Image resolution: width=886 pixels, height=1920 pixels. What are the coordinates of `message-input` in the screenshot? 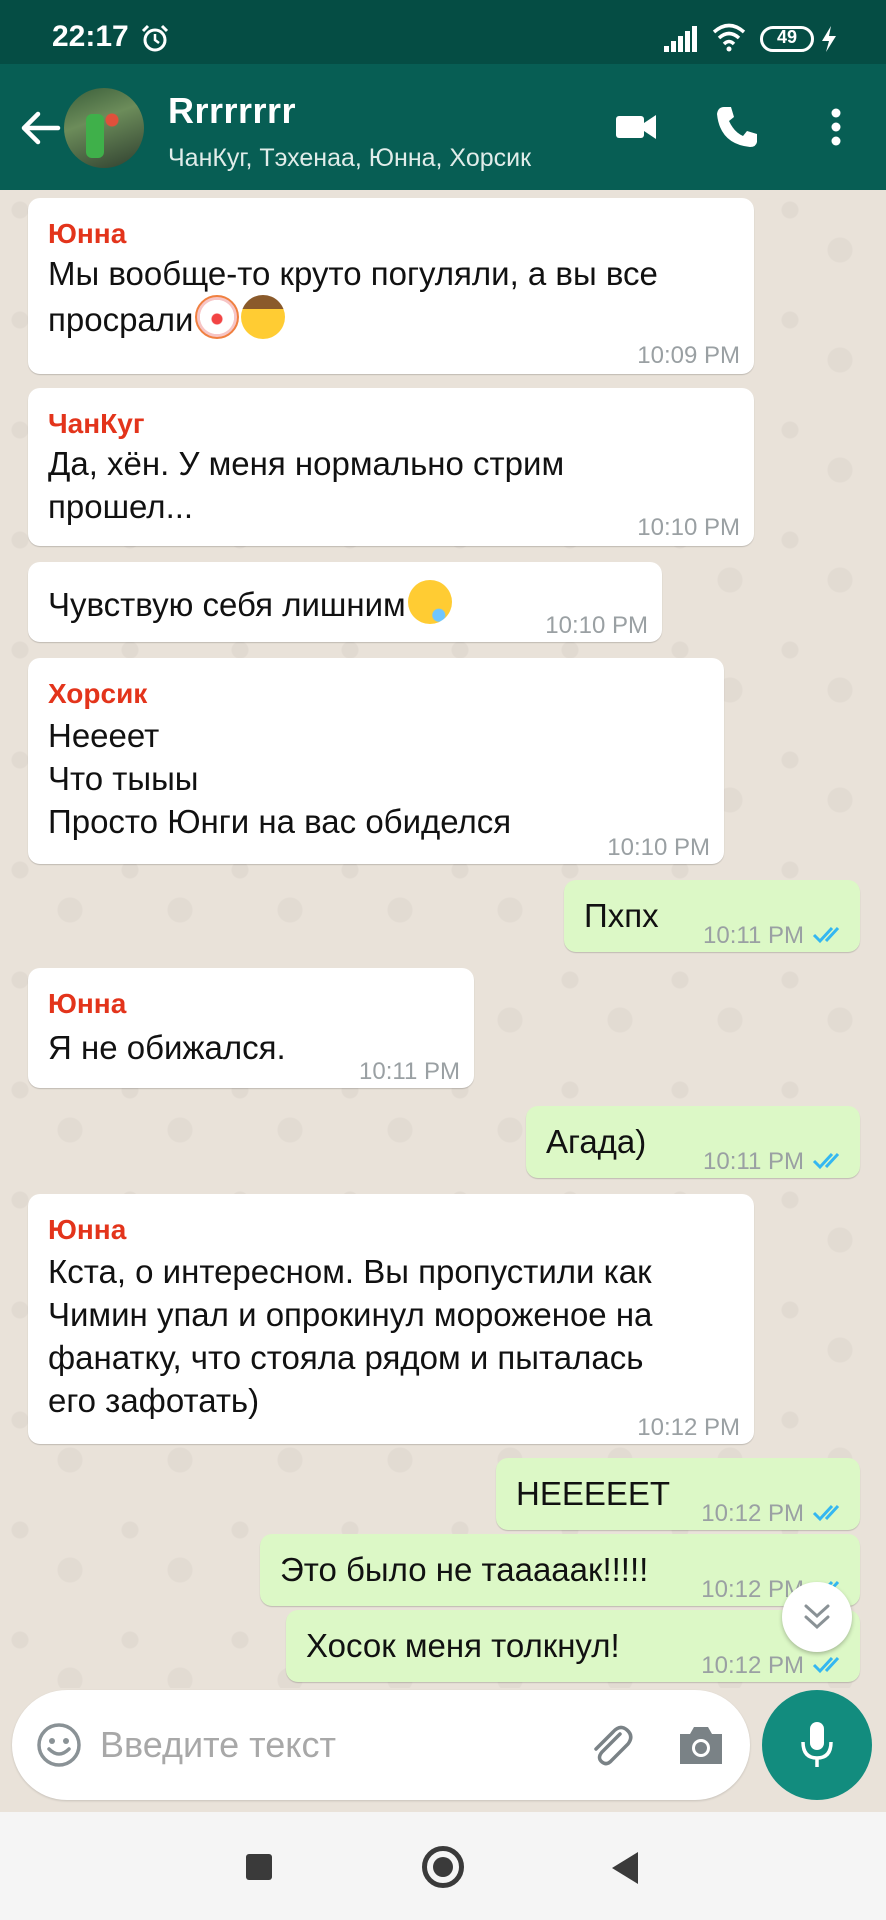 It's located at (335, 1745).